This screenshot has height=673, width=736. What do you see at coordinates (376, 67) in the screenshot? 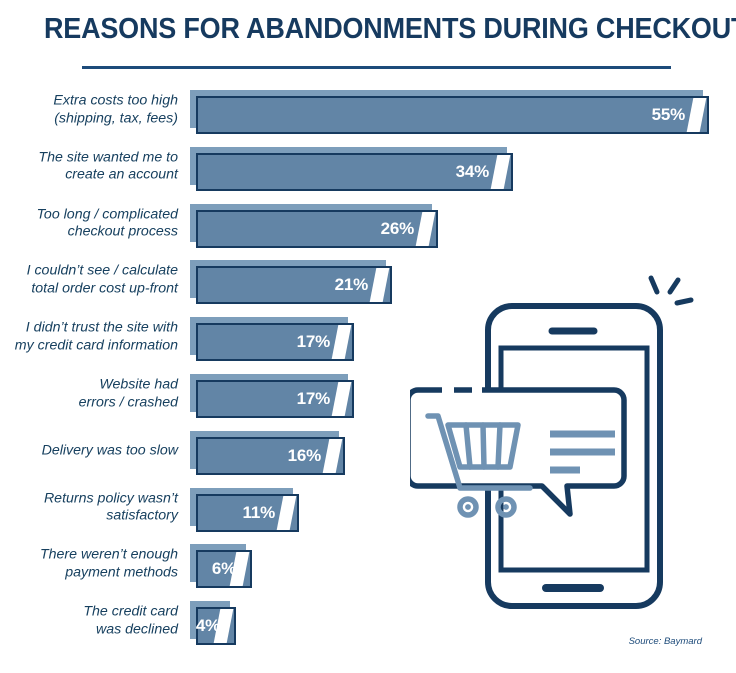
I see `title-divider` at bounding box center [376, 67].